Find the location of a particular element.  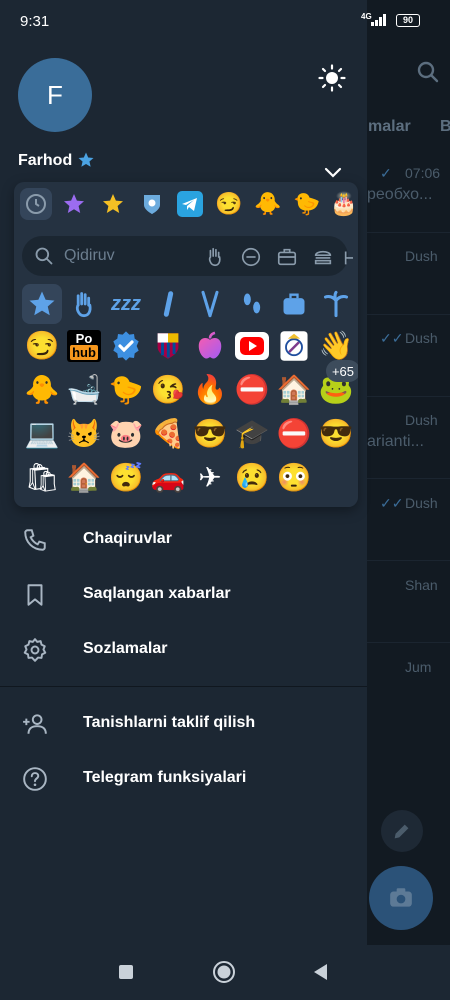

emoji-duck: 🐥 is located at coordinates (42, 390).